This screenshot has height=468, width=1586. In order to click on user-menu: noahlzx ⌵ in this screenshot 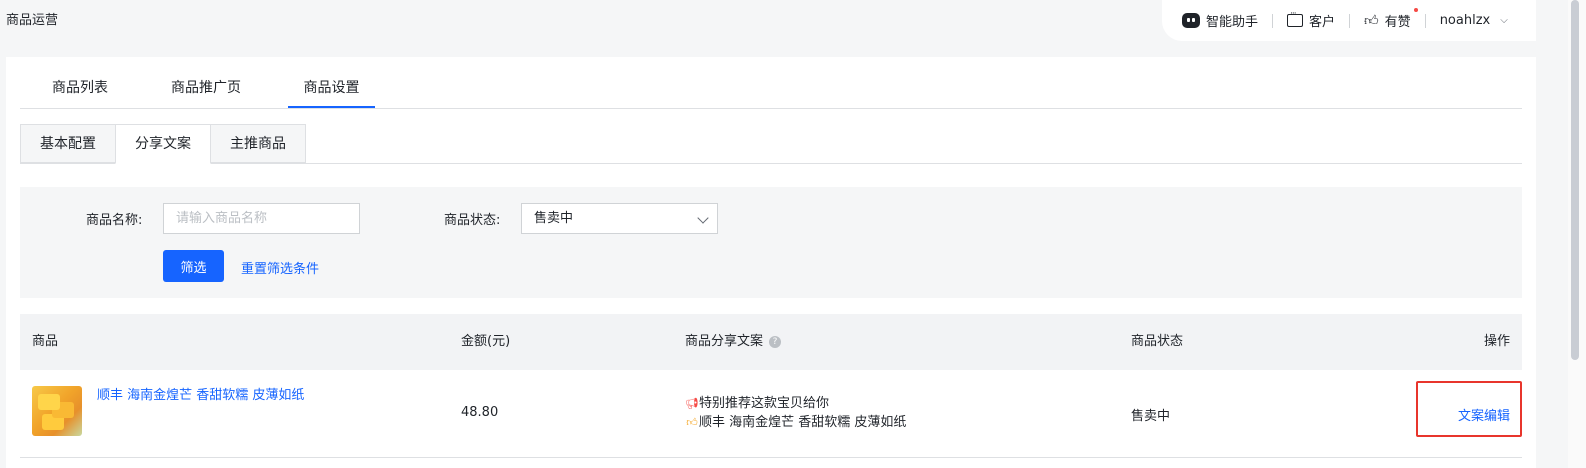, I will do `click(1474, 20)`.